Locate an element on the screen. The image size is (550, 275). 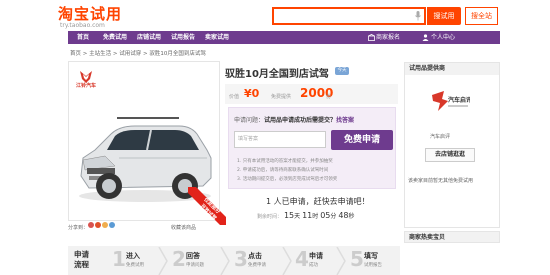
step-number: 3 is located at coordinates (241, 259).